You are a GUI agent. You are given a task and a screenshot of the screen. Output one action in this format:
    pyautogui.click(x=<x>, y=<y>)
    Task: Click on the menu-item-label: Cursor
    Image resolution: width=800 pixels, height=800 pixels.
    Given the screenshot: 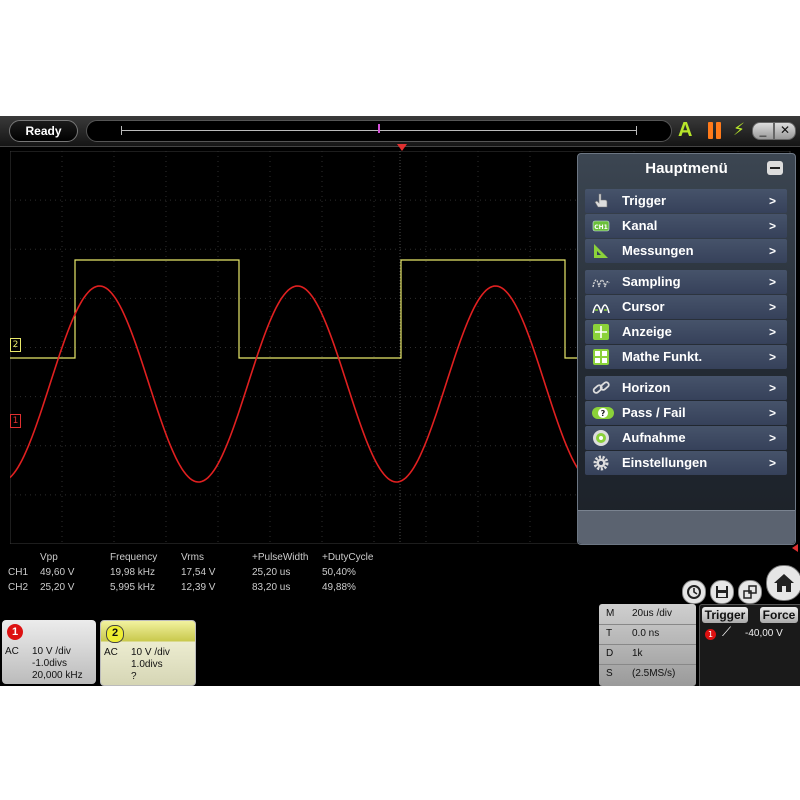 What is the action you would take?
    pyautogui.click(x=643, y=306)
    